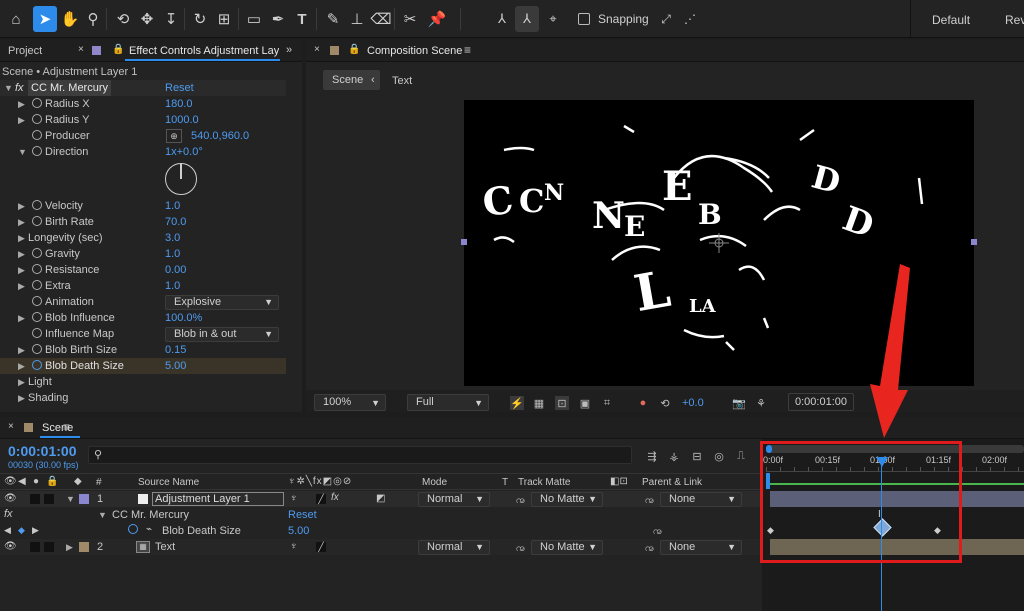  I want to click on panel-menu-icon: ≡, so click(66, 427).